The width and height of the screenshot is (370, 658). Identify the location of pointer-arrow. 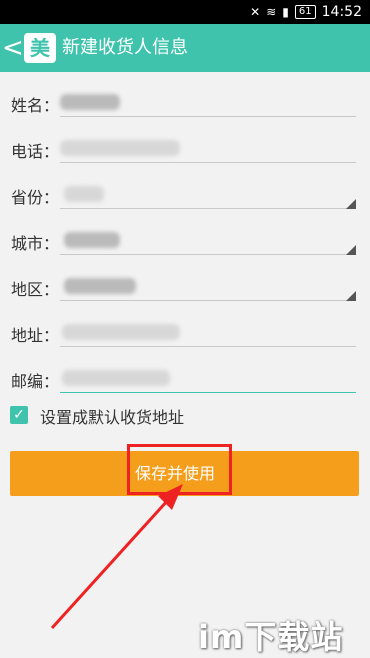
(116, 557).